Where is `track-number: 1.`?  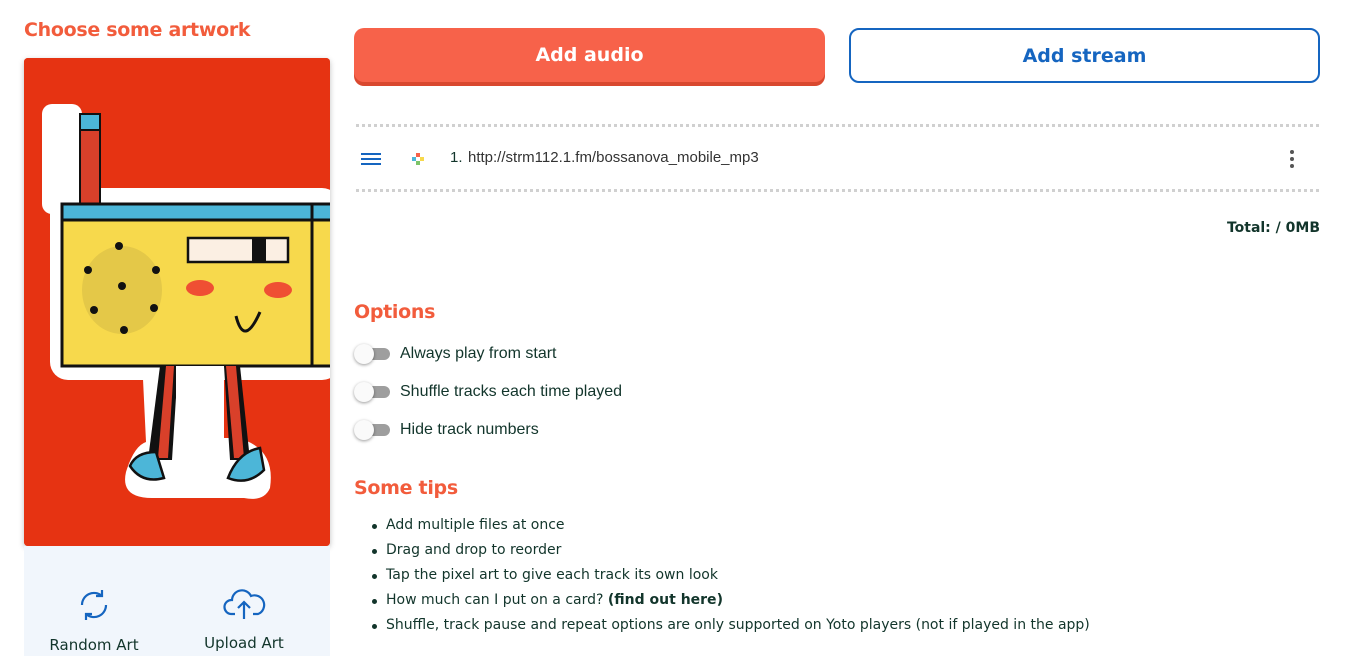
track-number: 1. is located at coordinates (456, 157).